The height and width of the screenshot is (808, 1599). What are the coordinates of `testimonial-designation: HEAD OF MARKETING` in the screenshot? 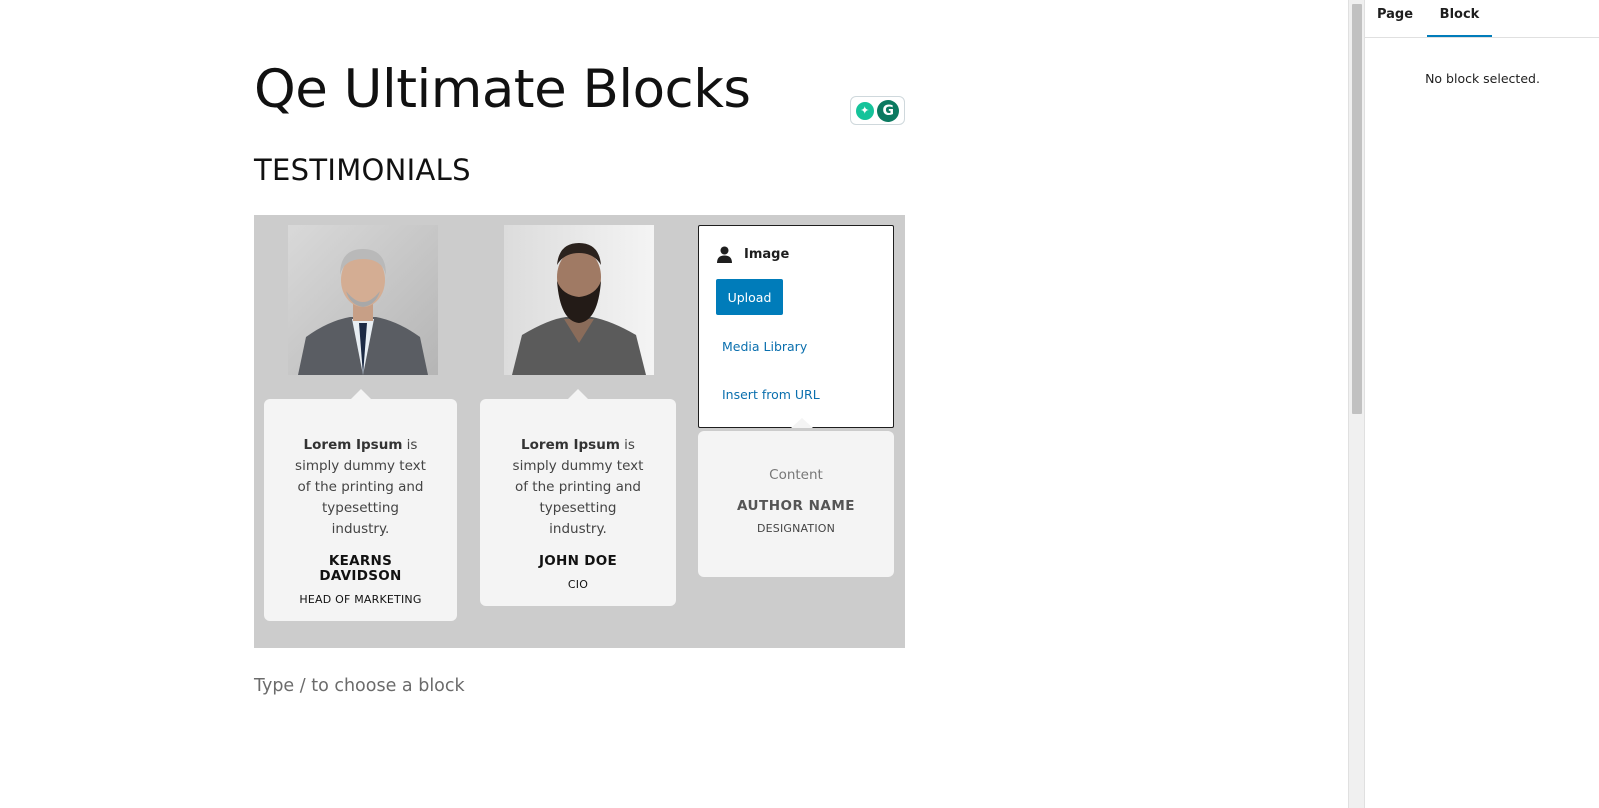 It's located at (360, 599).